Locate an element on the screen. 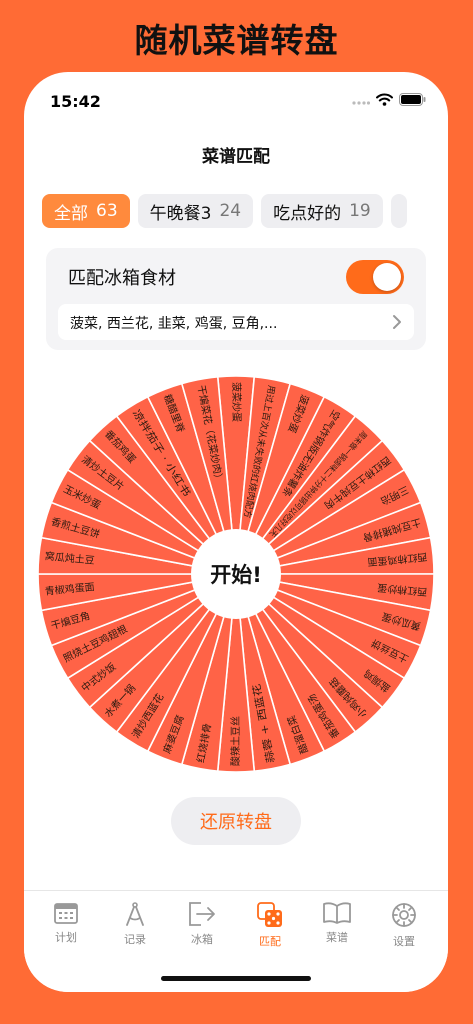 The height and width of the screenshot is (1024, 473). compass-icon is located at coordinates (135, 914).